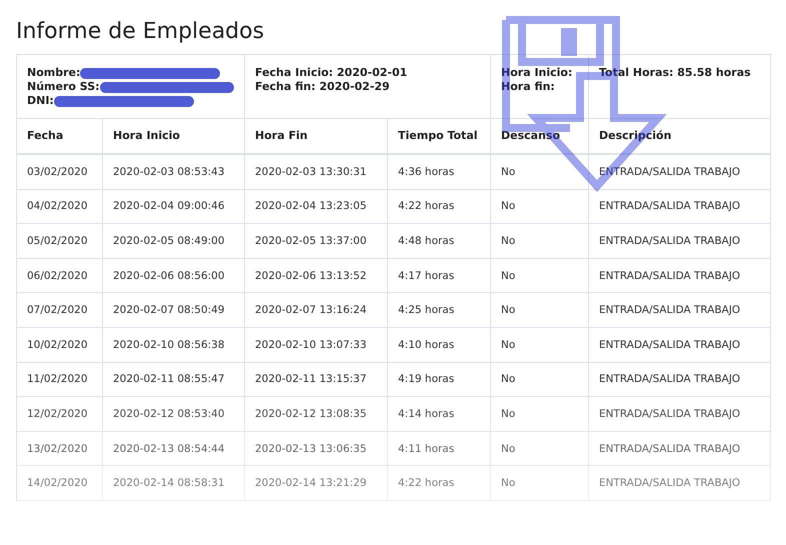 Image resolution: width=786 pixels, height=545 pixels. Describe the element at coordinates (58, 240) in the screenshot. I see `date-cell-text: 05/02/2020` at that location.